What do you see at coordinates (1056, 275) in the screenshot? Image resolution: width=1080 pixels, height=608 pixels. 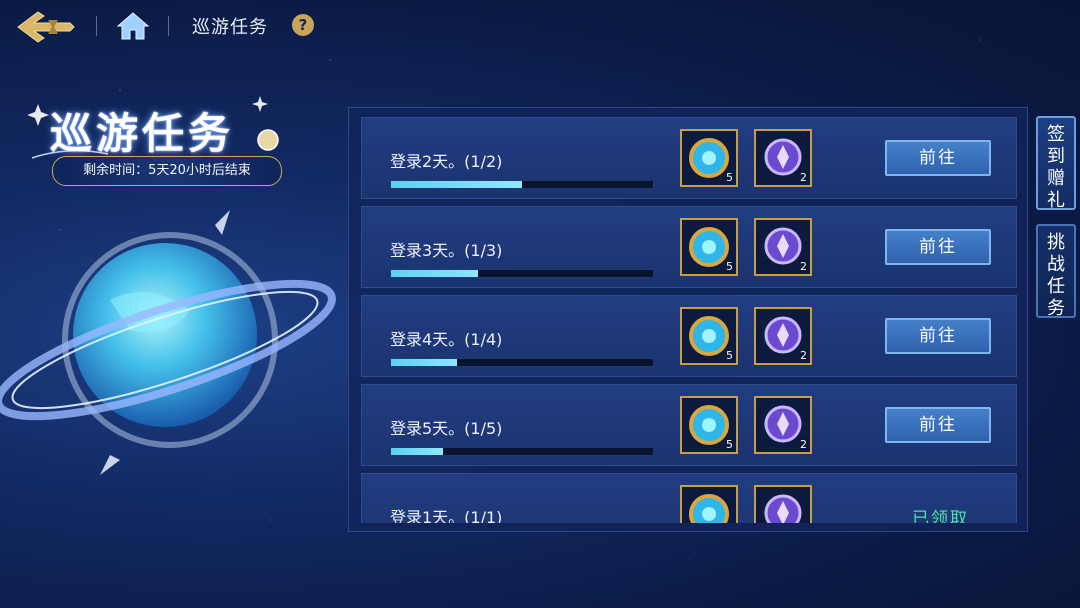 I see `tab-label: 挑战任务` at bounding box center [1056, 275].